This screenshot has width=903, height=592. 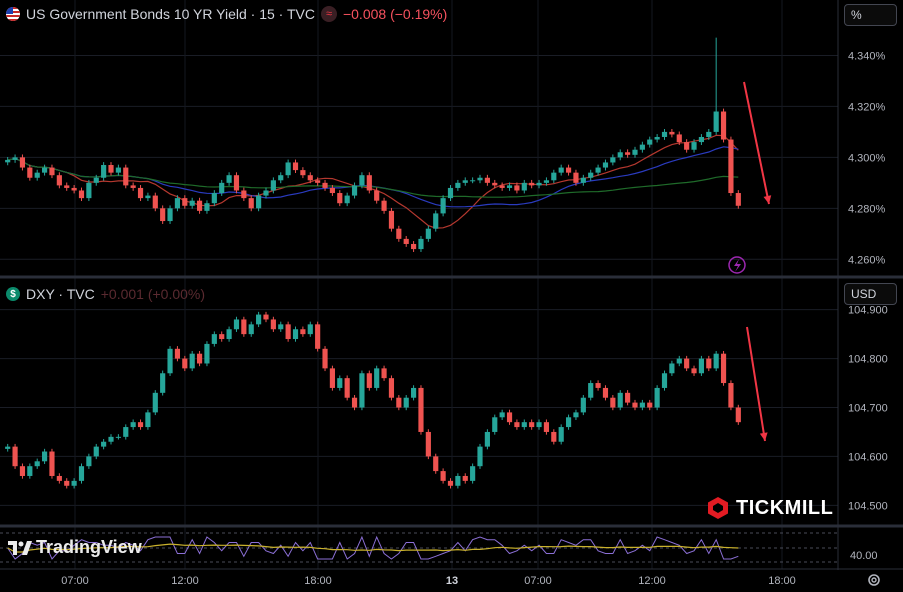 What do you see at coordinates (870, 294) in the screenshot?
I see `currency-selector: USD` at bounding box center [870, 294].